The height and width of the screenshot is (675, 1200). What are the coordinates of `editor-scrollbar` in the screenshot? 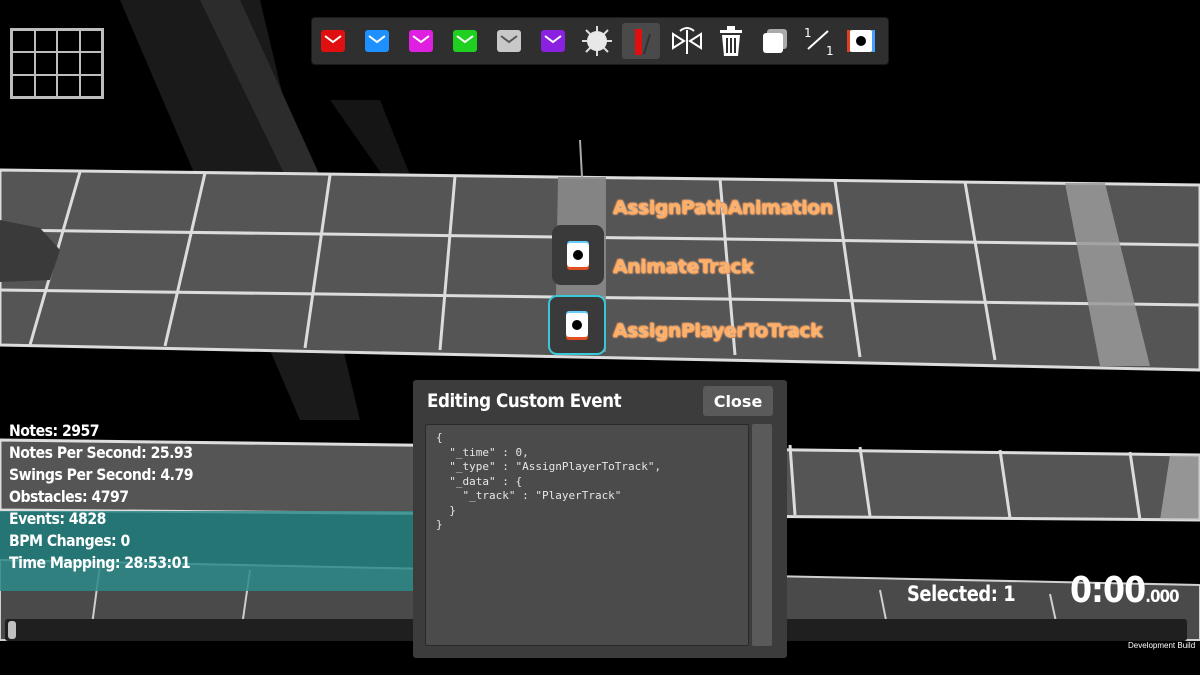 It's located at (762, 535).